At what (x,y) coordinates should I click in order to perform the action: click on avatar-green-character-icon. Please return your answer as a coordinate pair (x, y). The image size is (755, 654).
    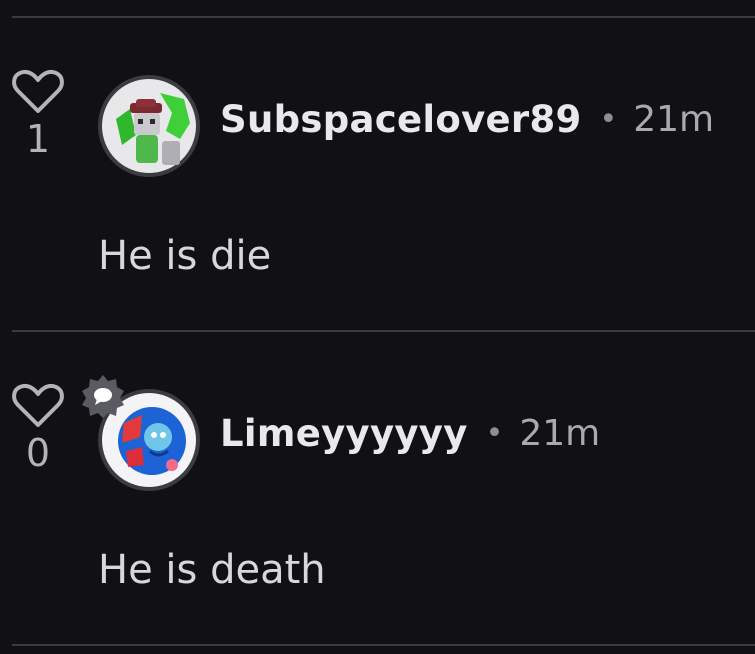
    Looking at the image, I should click on (149, 126).